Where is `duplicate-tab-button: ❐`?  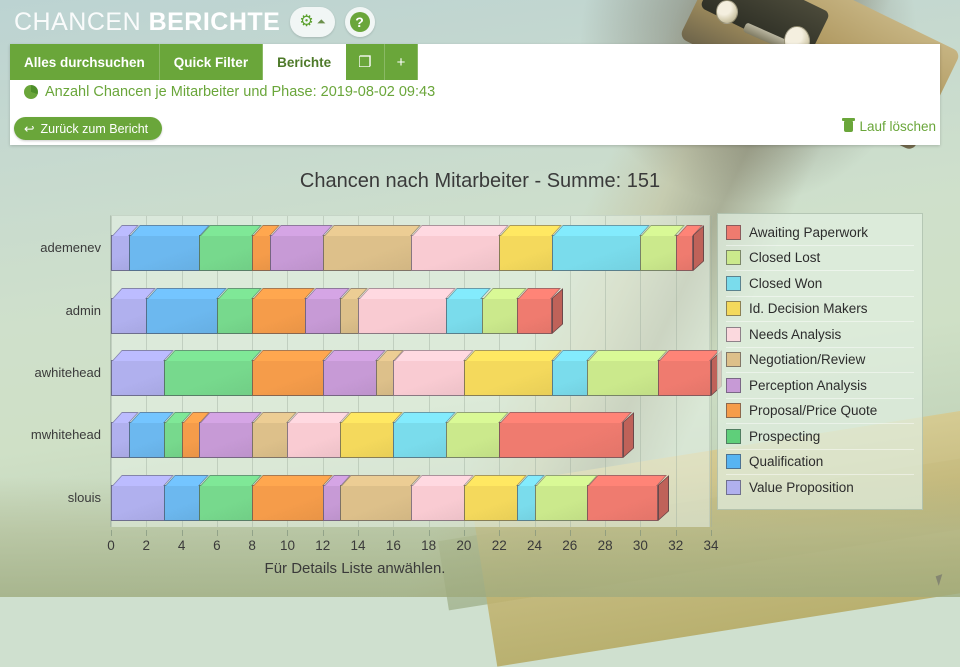 duplicate-tab-button: ❐ is located at coordinates (365, 62).